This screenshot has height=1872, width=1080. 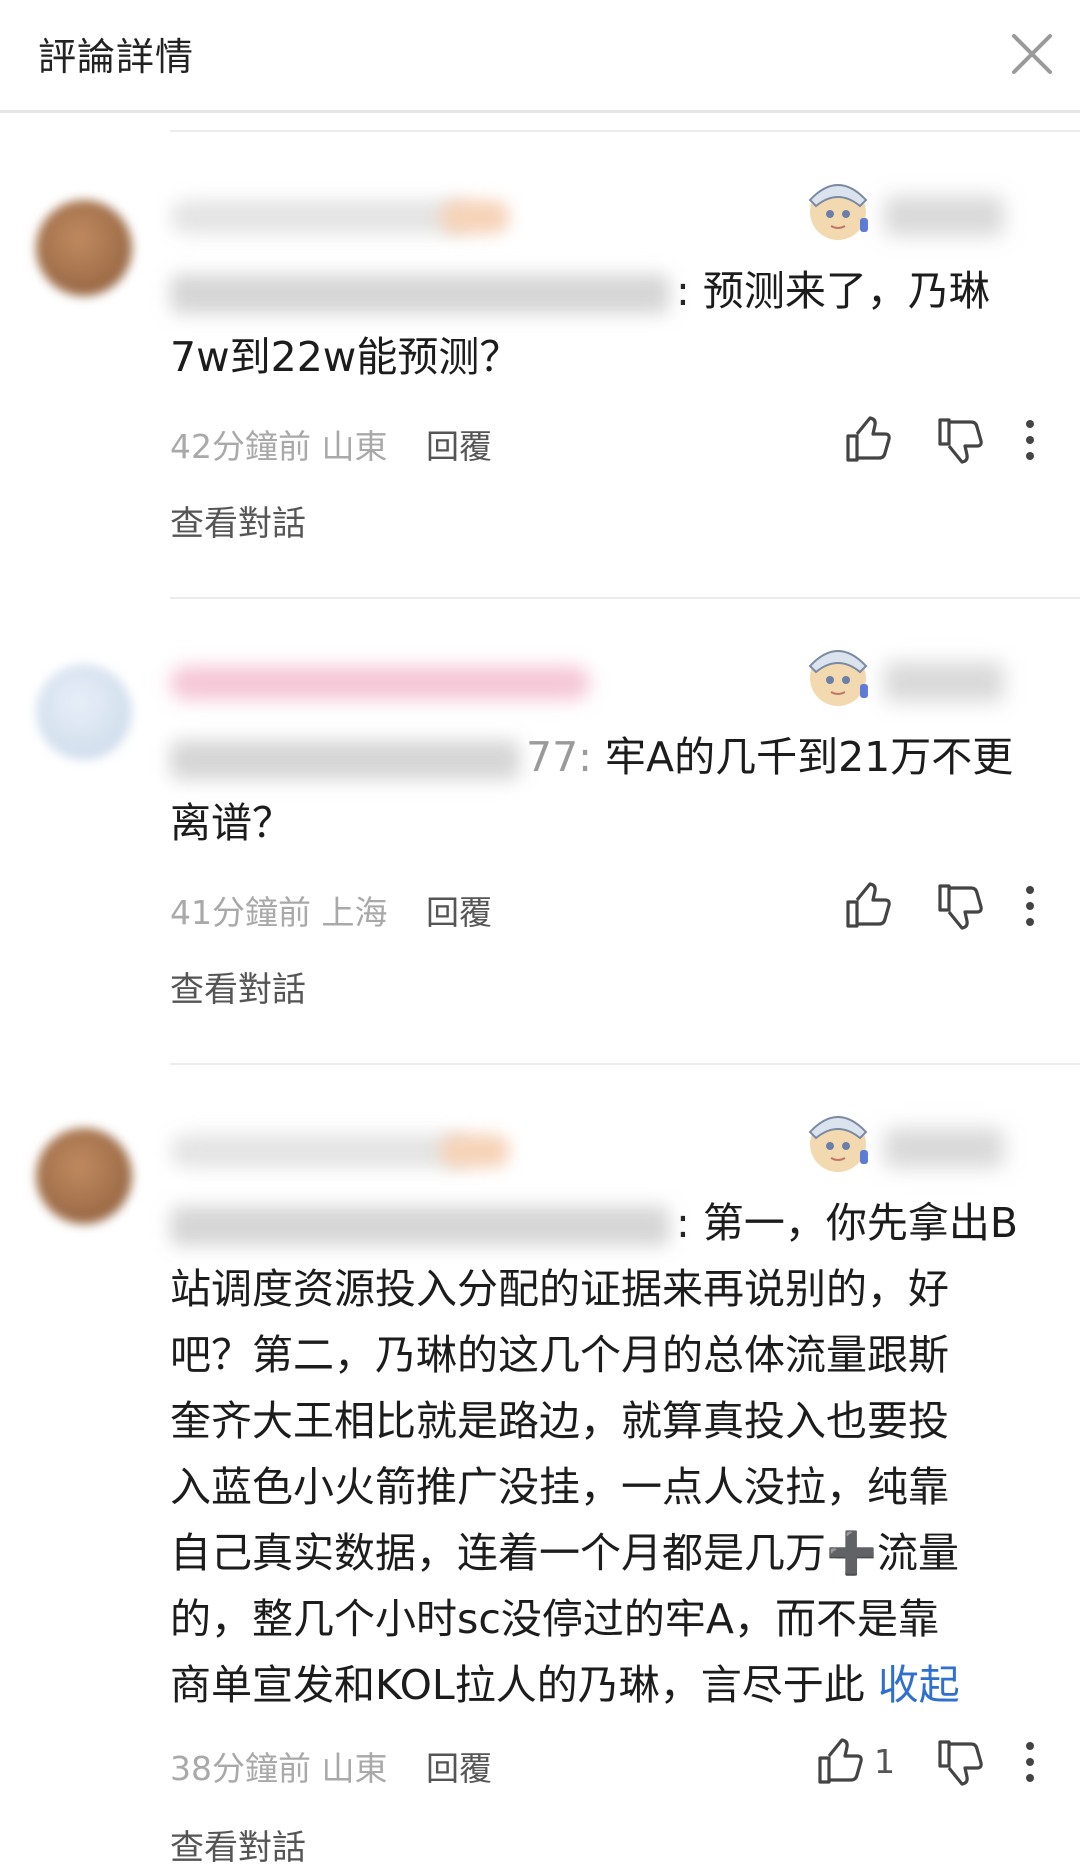 What do you see at coordinates (884, 1761) in the screenshot?
I see `like-count: 1` at bounding box center [884, 1761].